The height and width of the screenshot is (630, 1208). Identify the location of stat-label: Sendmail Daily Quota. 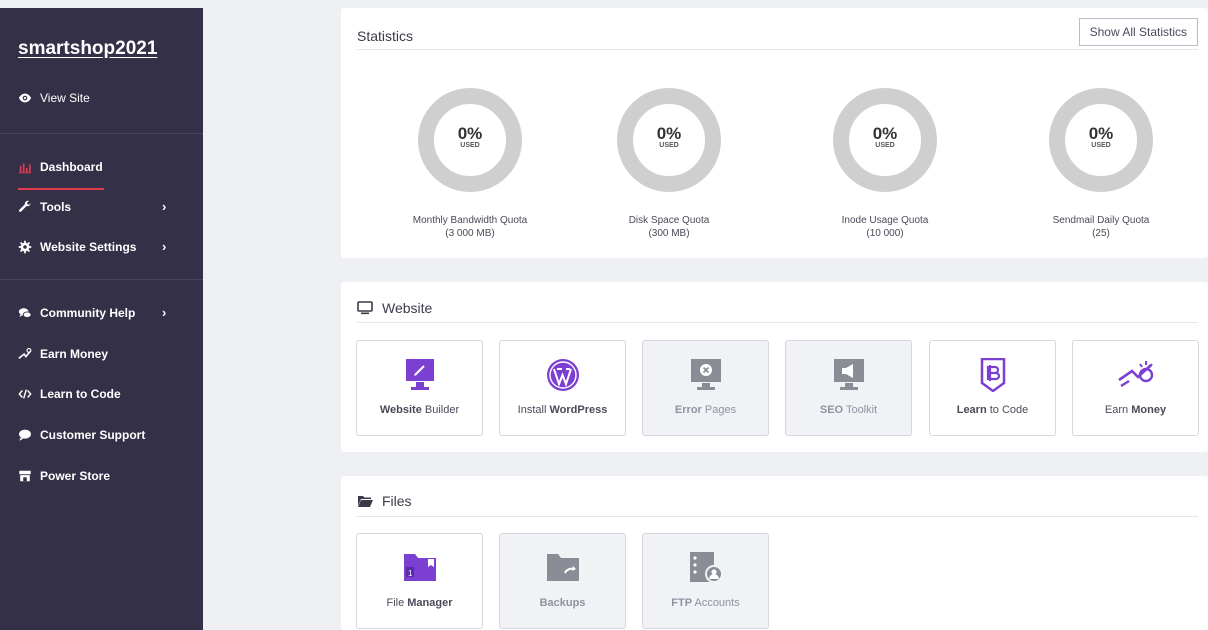
(1101, 220).